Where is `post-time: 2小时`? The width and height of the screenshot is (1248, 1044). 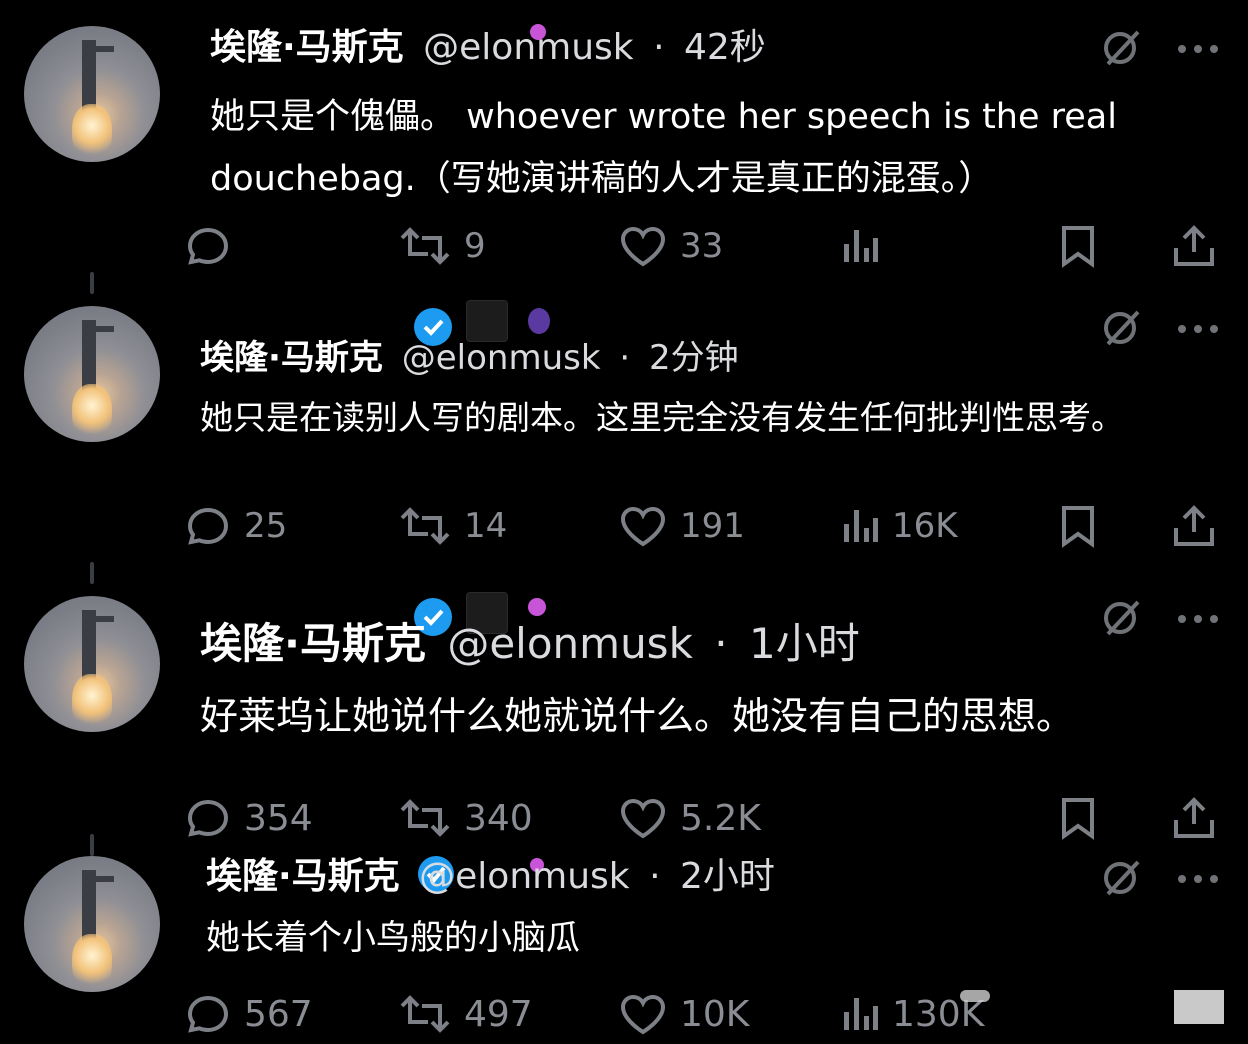 post-time: 2小时 is located at coordinates (727, 876).